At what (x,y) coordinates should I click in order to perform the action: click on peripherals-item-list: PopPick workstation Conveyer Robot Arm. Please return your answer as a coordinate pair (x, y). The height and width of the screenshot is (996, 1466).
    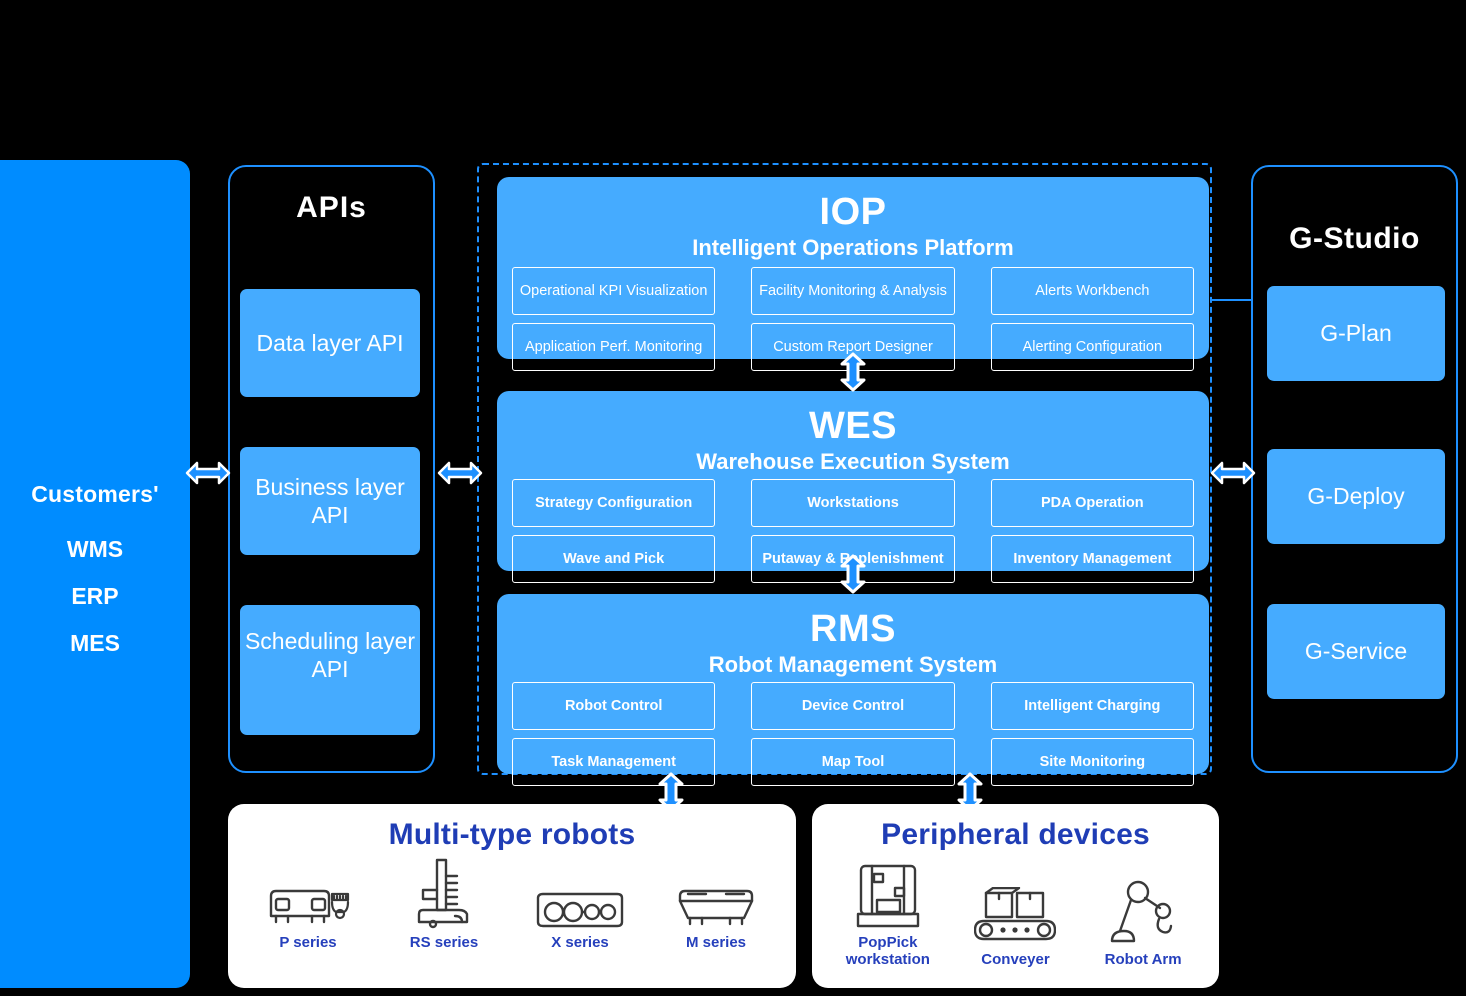
    Looking at the image, I should click on (1015, 910).